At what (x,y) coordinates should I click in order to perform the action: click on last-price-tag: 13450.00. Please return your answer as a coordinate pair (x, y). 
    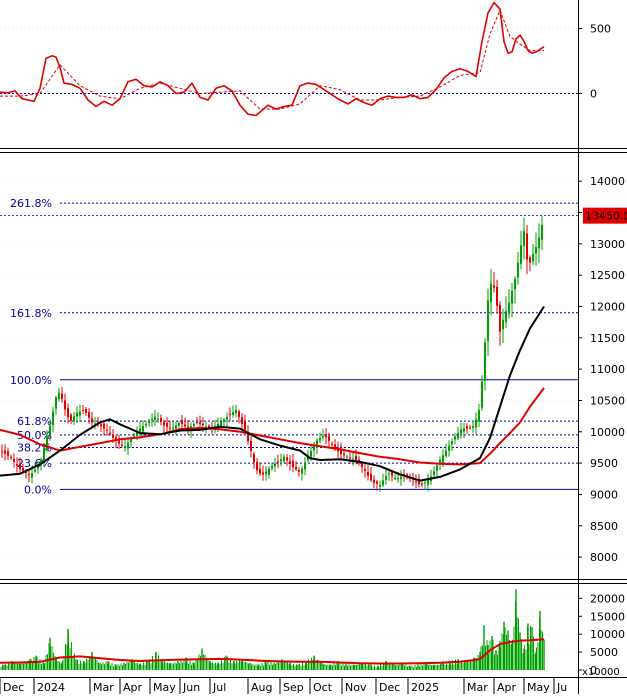
    Looking at the image, I should click on (605, 215).